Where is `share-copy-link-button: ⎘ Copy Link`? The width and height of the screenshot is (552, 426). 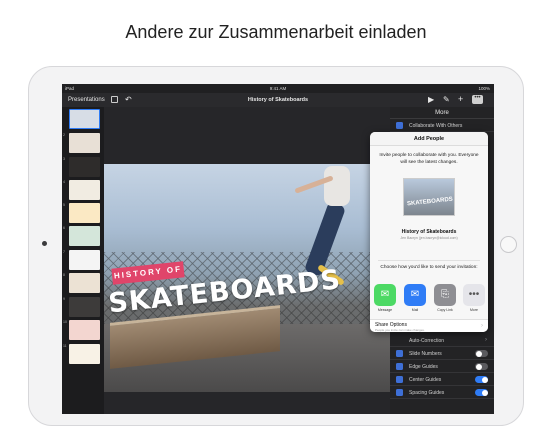 share-copy-link-button: ⎘ Copy Link is located at coordinates (445, 298).